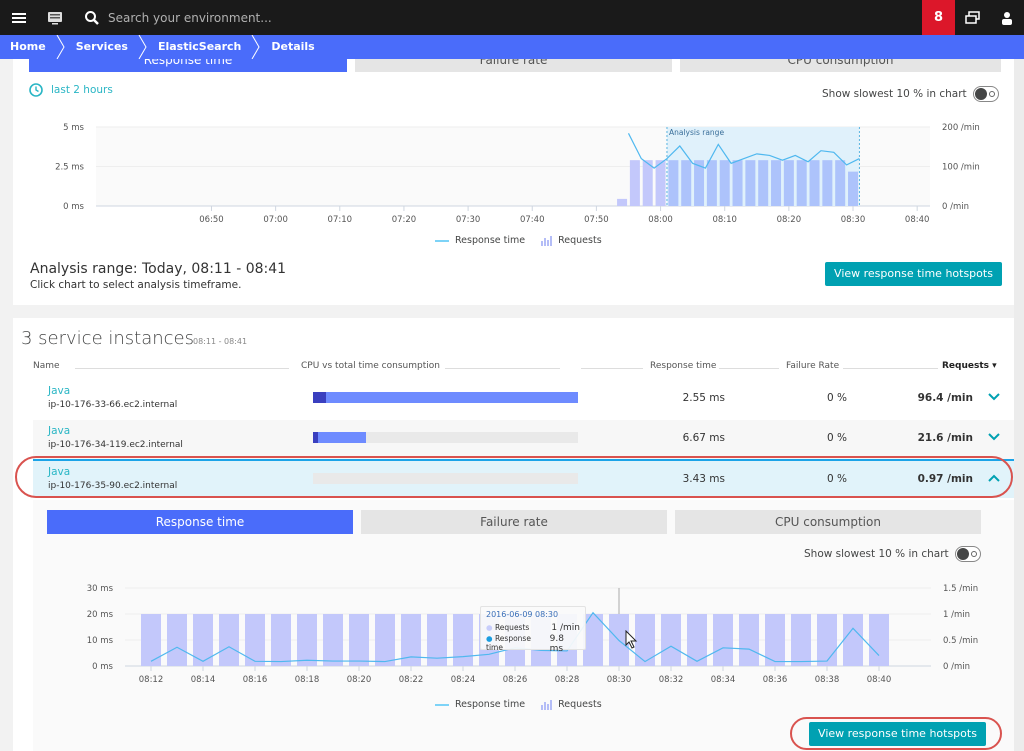  I want to click on breadcrumb-details: Details, so click(293, 46).